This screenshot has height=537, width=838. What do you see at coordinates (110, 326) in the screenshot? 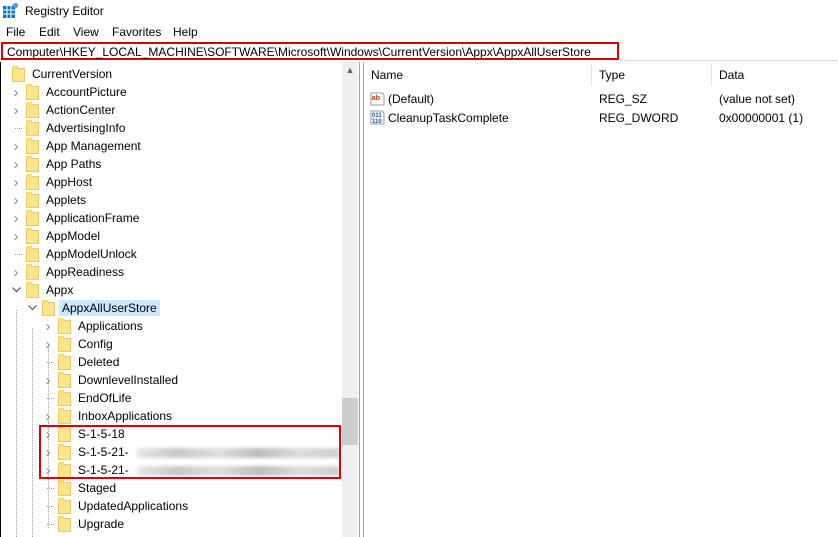
I see `tree-item-label: Applications` at bounding box center [110, 326].